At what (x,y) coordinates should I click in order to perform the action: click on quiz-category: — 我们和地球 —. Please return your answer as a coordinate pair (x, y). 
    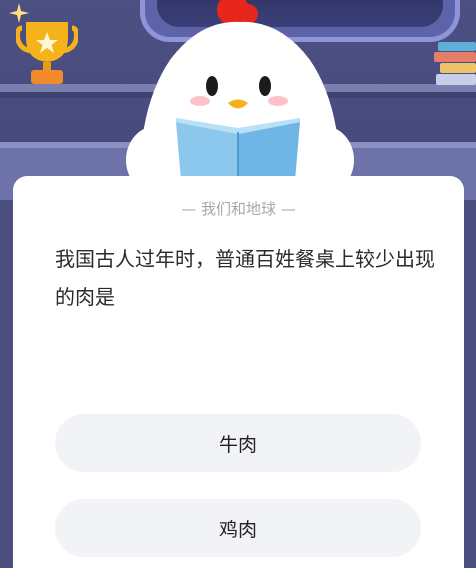
    Looking at the image, I should click on (238, 209).